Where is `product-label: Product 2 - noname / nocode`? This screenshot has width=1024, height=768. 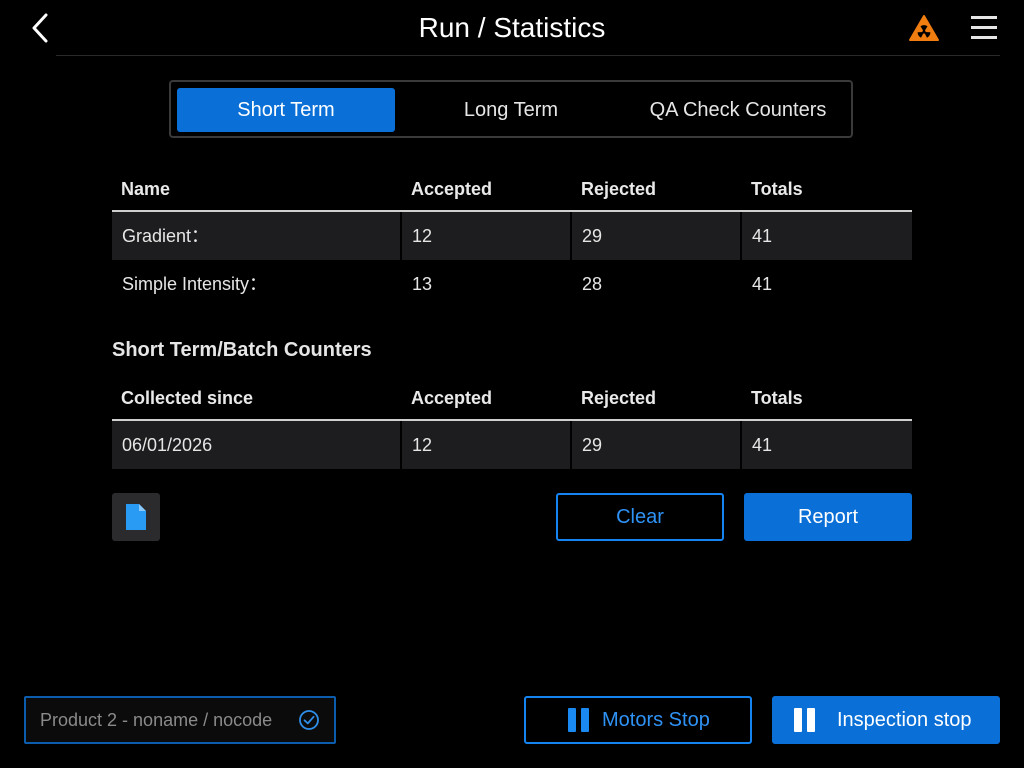
product-label: Product 2 - noname / nocode is located at coordinates (156, 720).